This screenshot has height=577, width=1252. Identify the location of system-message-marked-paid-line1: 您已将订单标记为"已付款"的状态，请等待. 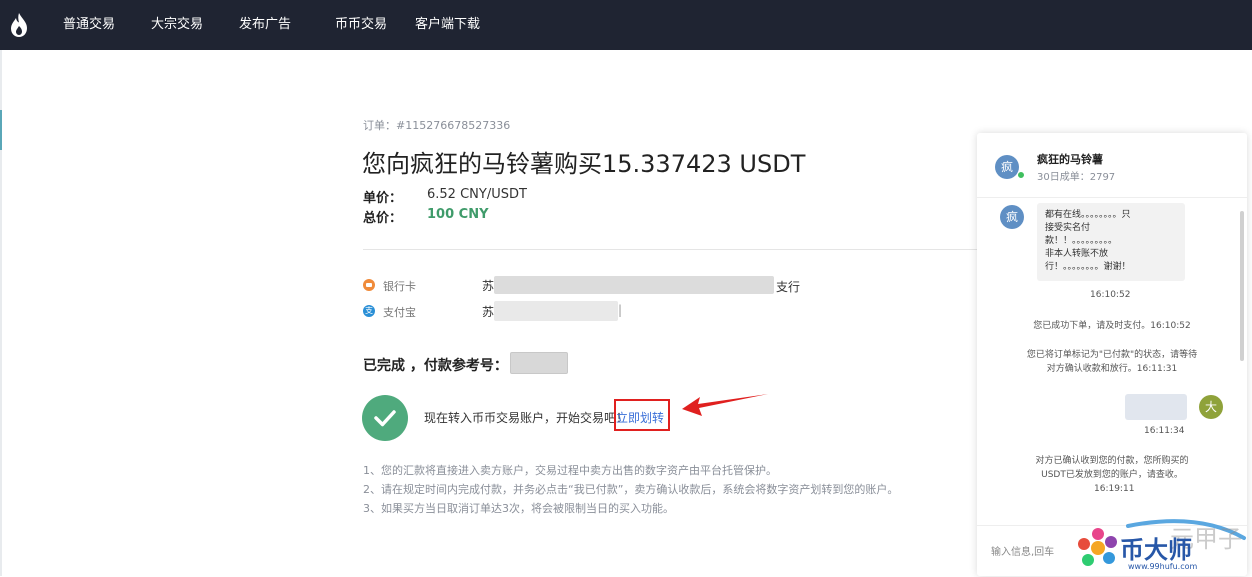
(1112, 355).